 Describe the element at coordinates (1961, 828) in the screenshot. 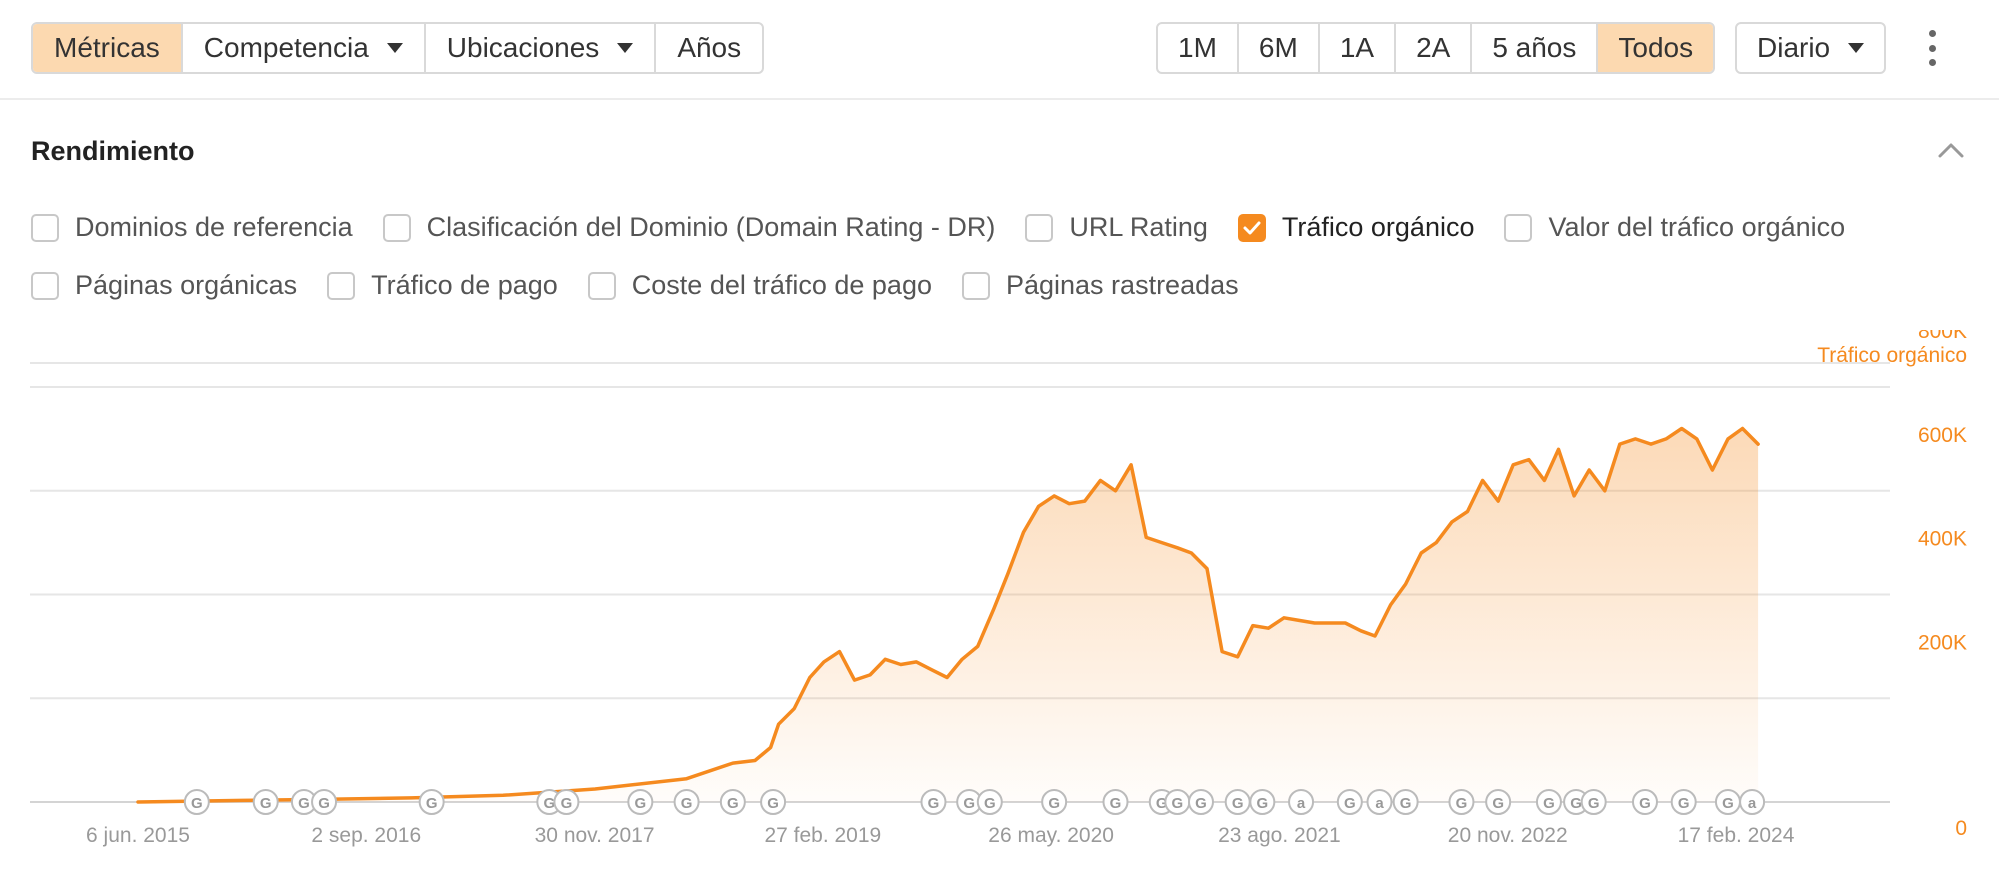

I see `y-tick-label: 0` at that location.